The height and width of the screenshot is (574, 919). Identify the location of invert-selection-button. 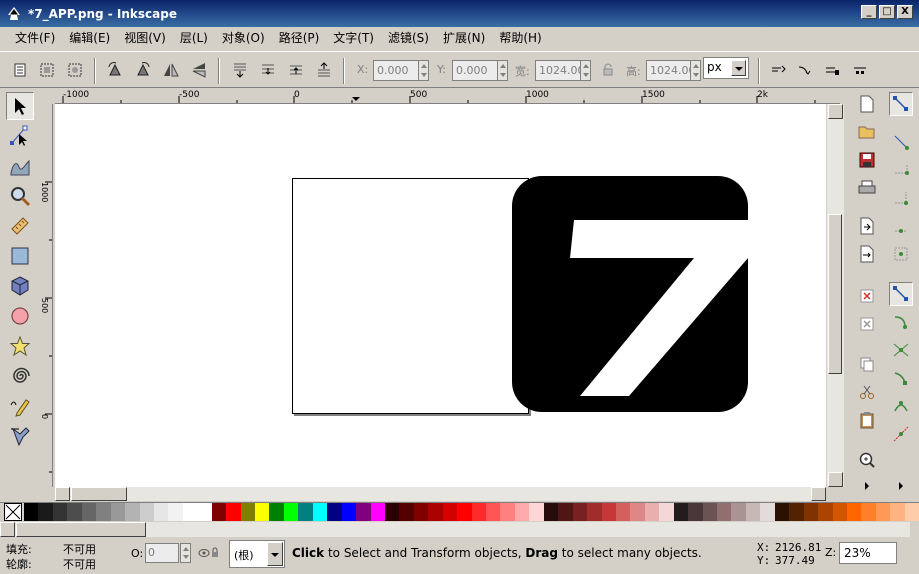
(75, 70).